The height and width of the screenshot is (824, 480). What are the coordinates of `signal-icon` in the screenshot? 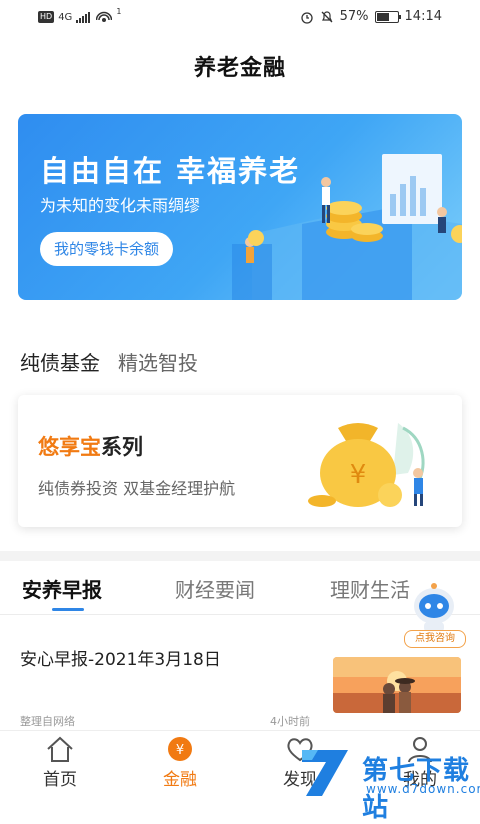 It's located at (83, 17).